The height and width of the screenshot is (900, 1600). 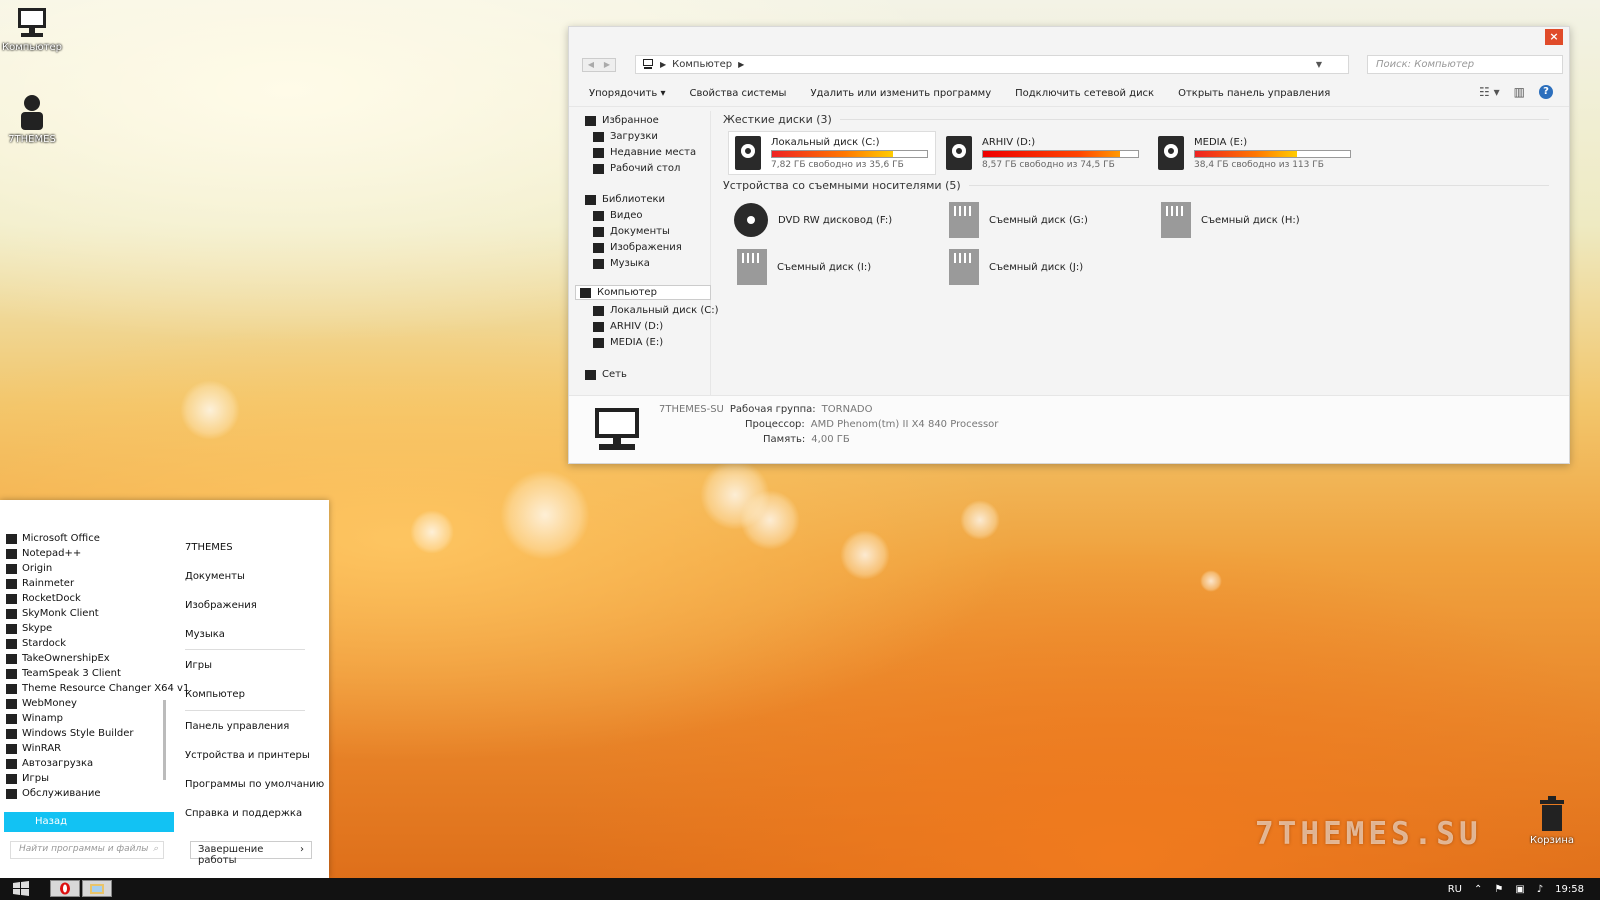 I want to click on program-item: WebMoney, so click(x=41, y=703).